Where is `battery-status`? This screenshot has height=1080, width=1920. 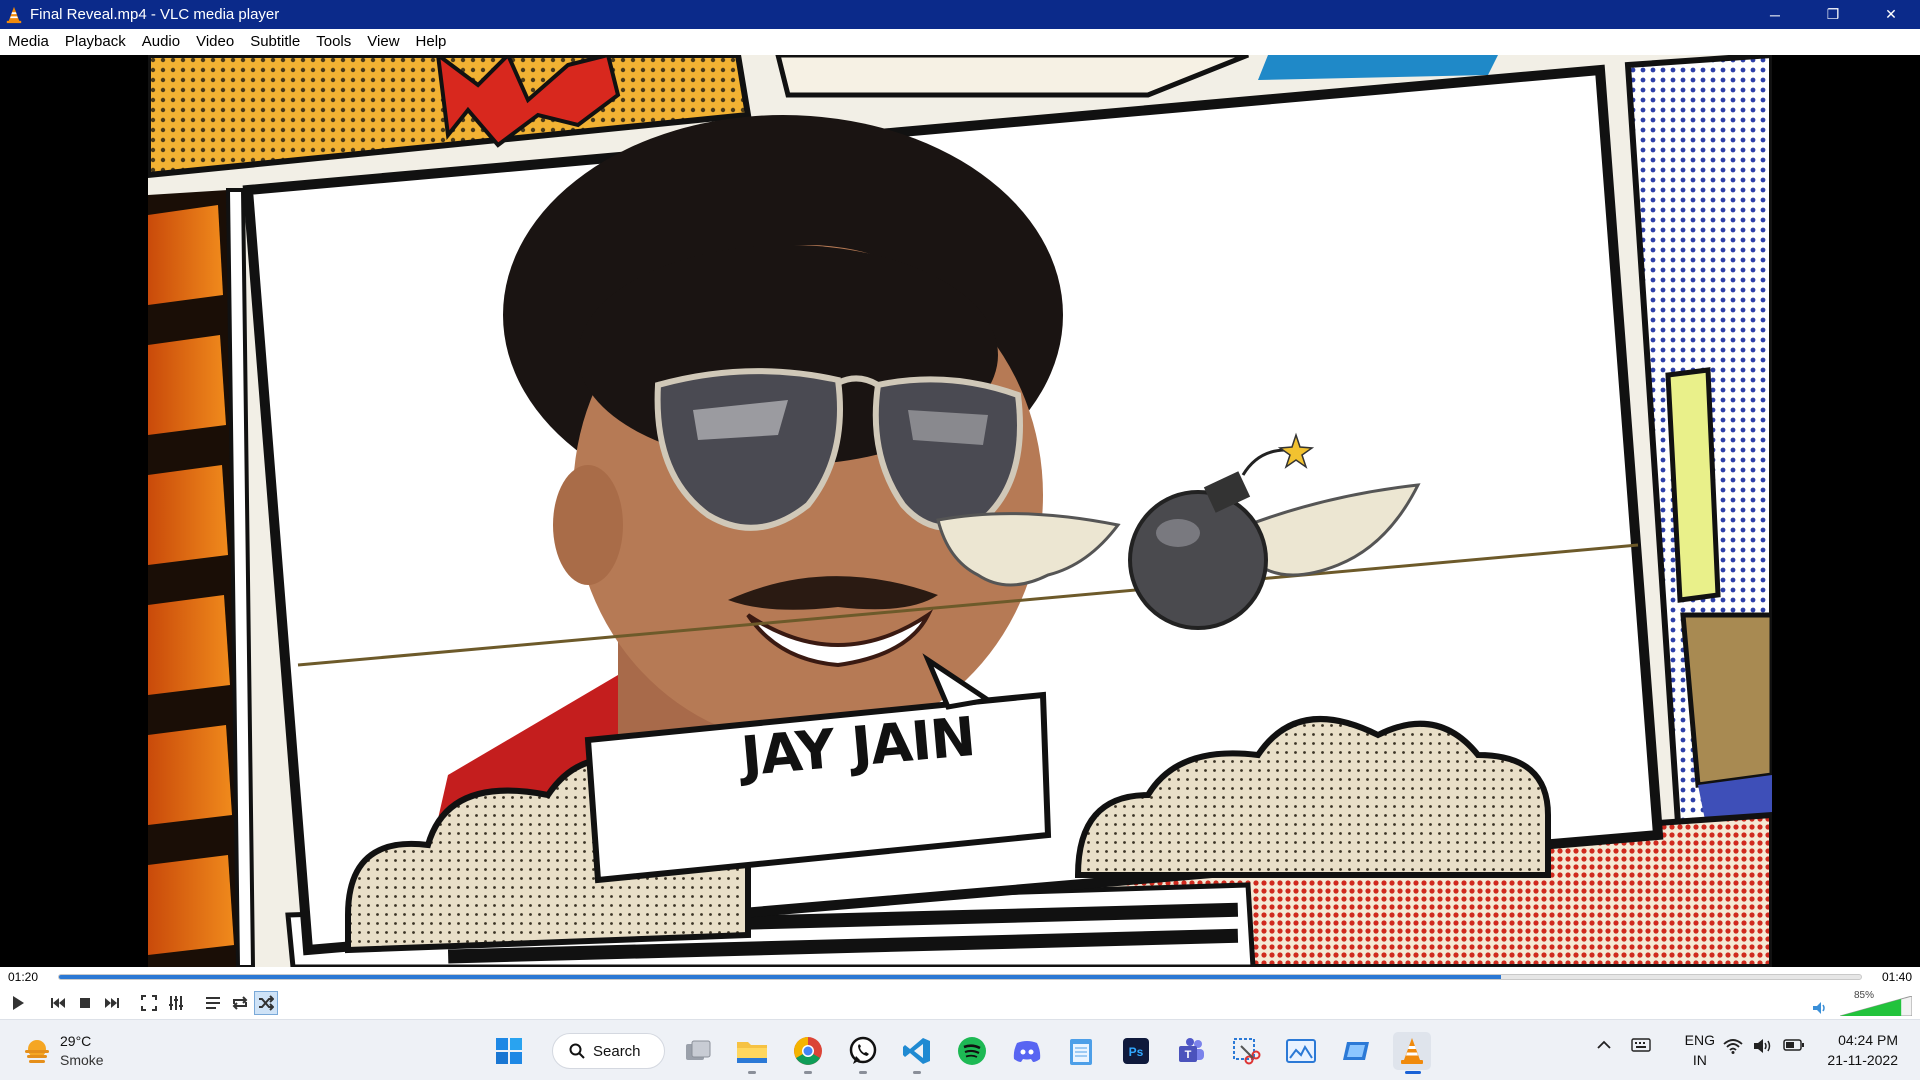 battery-status is located at coordinates (1794, 1046).